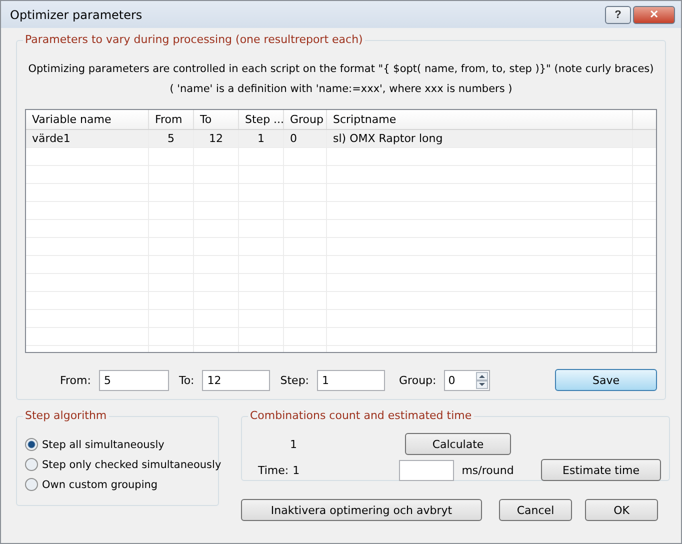 The height and width of the screenshot is (544, 682). I want to click on radio-label: Step only checked simultaneously, so click(132, 464).